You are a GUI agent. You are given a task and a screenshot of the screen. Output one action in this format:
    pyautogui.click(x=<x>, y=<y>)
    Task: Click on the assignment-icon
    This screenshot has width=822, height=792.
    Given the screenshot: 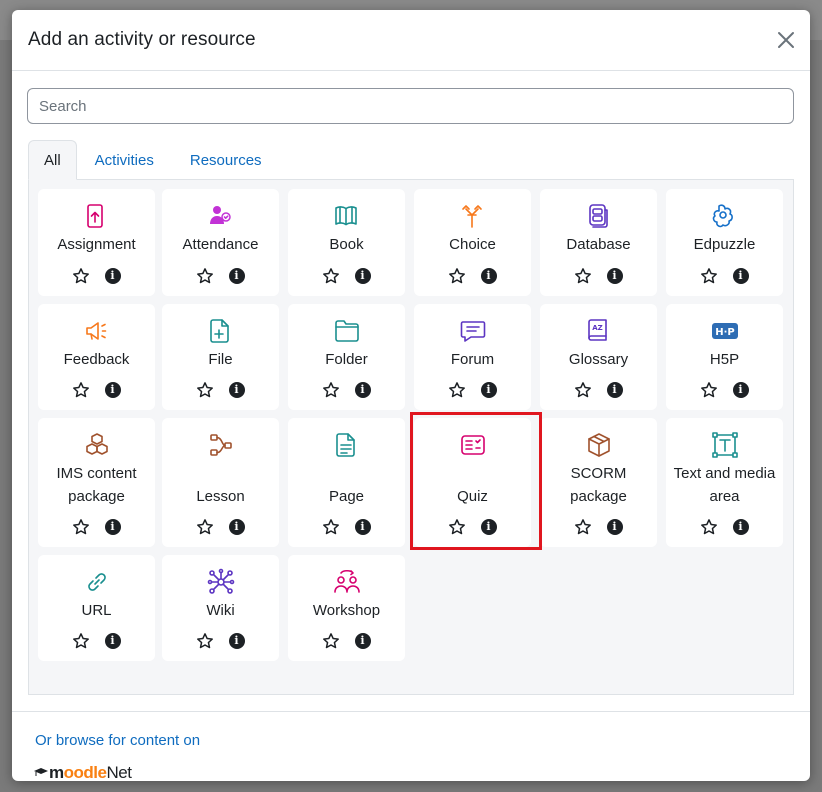 What is the action you would take?
    pyautogui.click(x=94, y=216)
    